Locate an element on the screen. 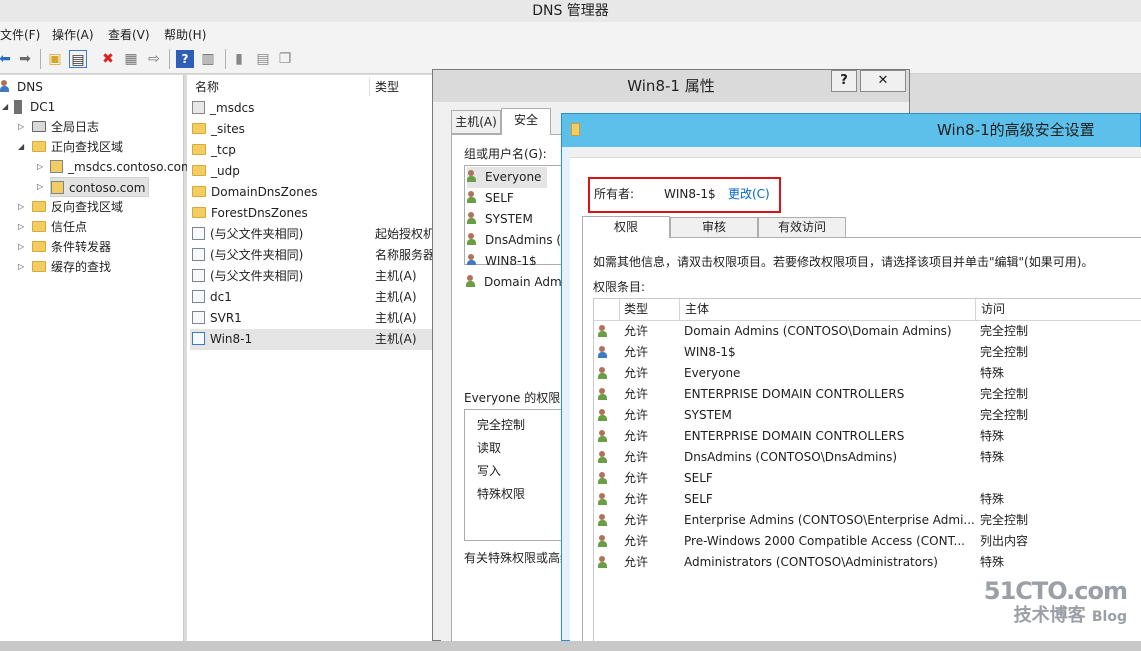  menu-file: 文件(F) is located at coordinates (20, 34).